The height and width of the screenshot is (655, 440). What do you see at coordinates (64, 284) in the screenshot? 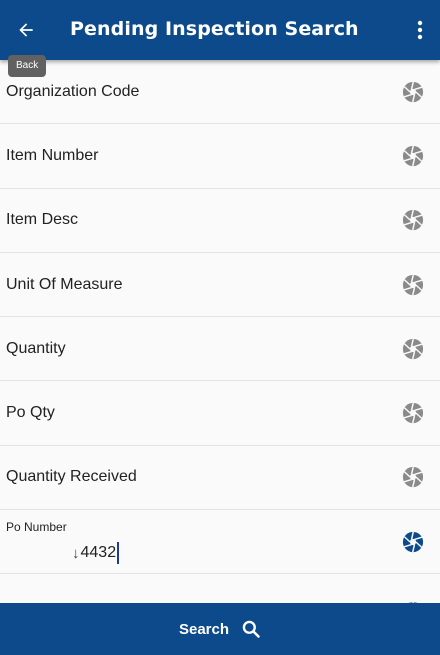
I see `field-label: Unit Of Measure` at bounding box center [64, 284].